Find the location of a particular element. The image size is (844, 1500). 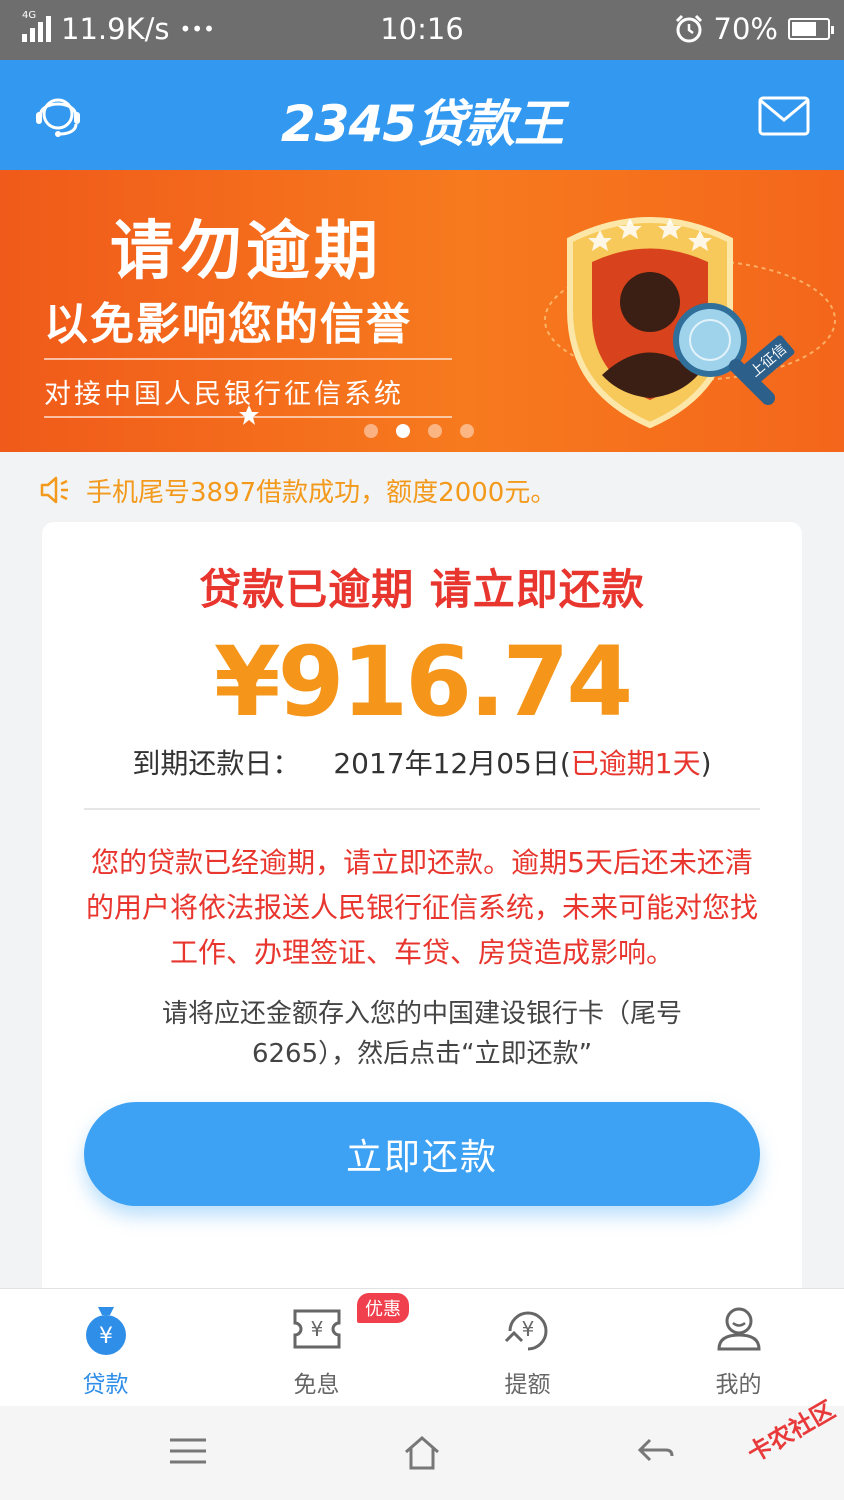

due-date-label: 到期还款日： is located at coordinates (216, 763).